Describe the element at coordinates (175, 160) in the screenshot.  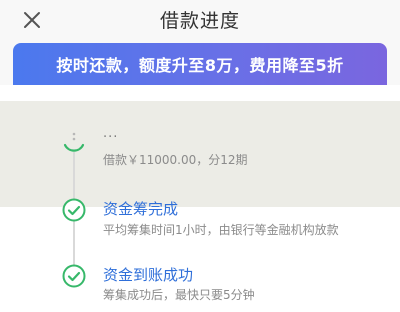
I see `timeline-step-desc: 借款￥11000.00，分12期` at that location.